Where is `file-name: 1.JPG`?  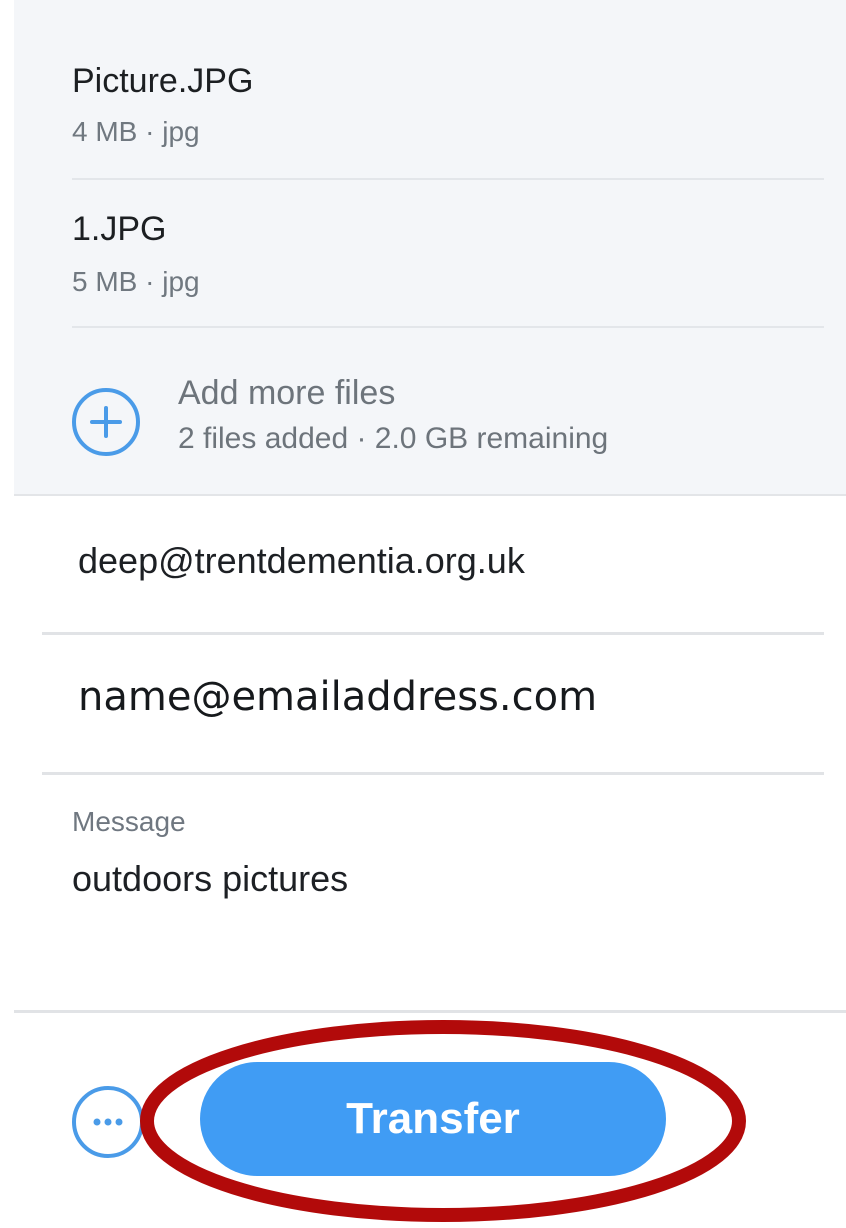
file-name: 1.JPG is located at coordinates (119, 229).